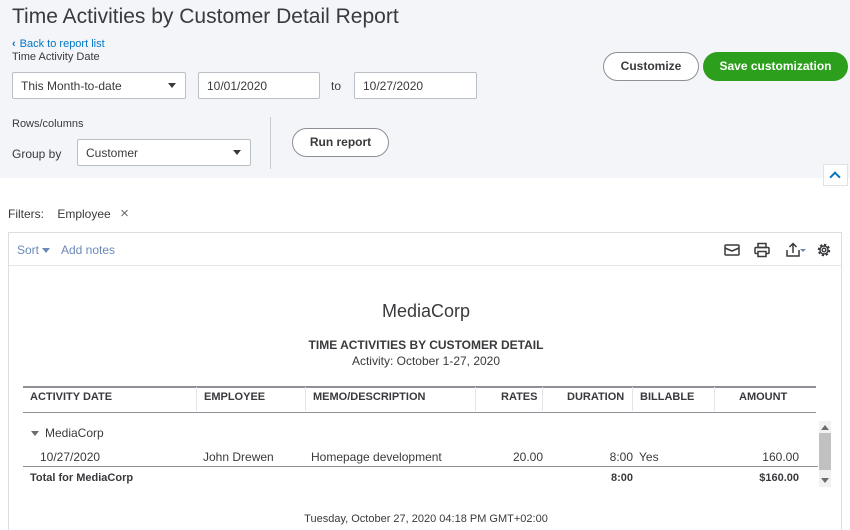  What do you see at coordinates (425, 249) in the screenshot?
I see `report-toolbar: Sort Add notes` at bounding box center [425, 249].